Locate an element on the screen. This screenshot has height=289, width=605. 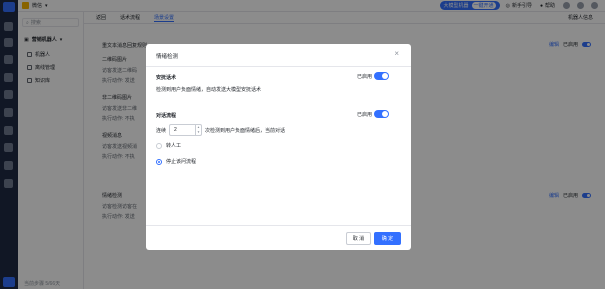
close-icon: × is located at coordinates (396, 54).